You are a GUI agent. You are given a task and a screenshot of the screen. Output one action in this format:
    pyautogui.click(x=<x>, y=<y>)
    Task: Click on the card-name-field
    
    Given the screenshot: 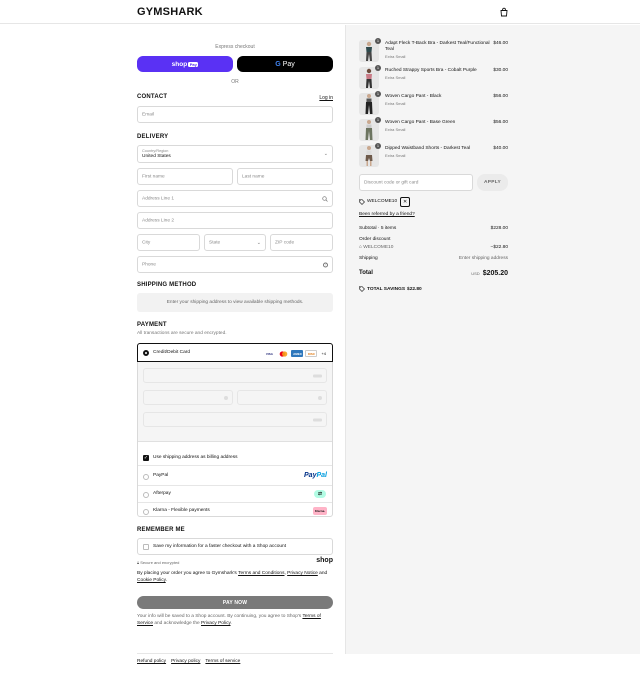 What is the action you would take?
    pyautogui.click(x=235, y=419)
    